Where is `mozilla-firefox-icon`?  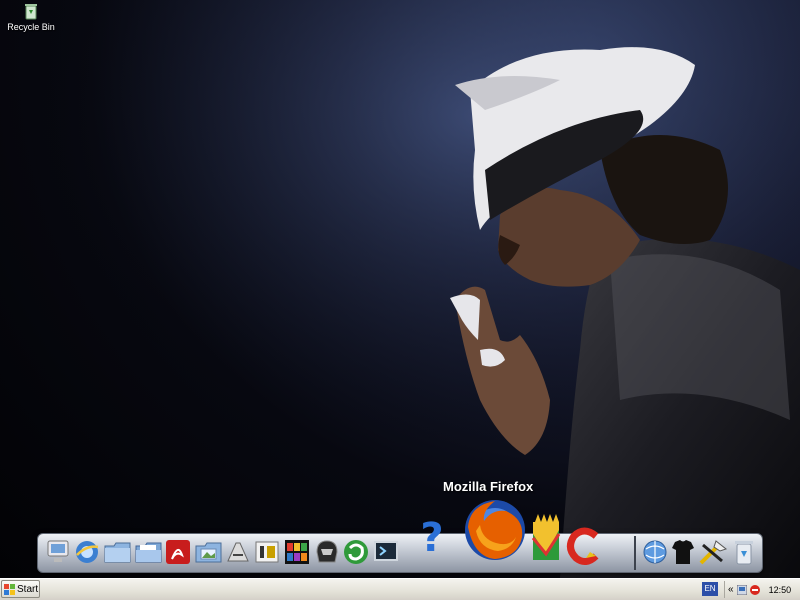 mozilla-firefox-icon is located at coordinates (495, 530).